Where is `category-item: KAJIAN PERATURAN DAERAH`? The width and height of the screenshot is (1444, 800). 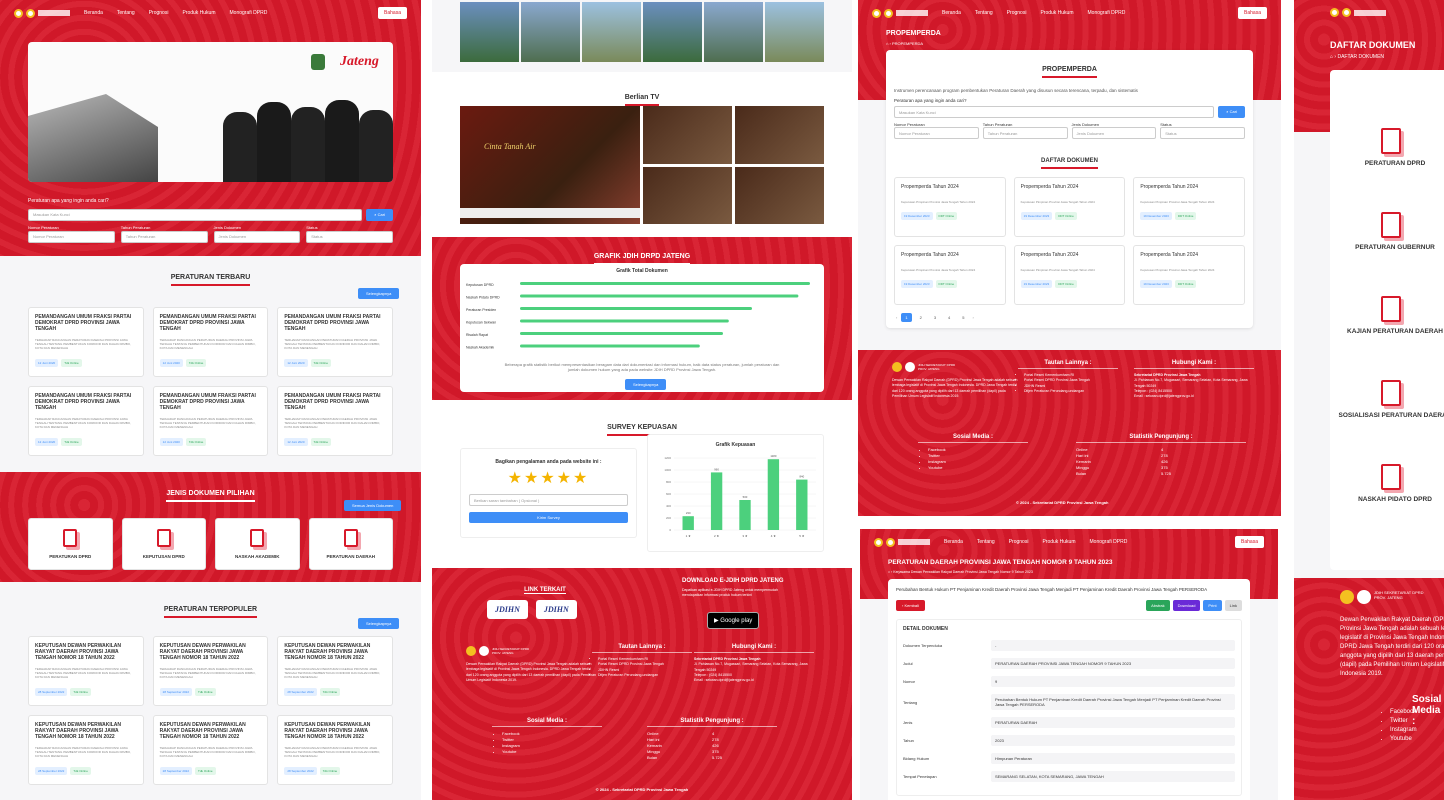 category-item: KAJIAN PERATURAN DAERAH is located at coordinates (1387, 286).